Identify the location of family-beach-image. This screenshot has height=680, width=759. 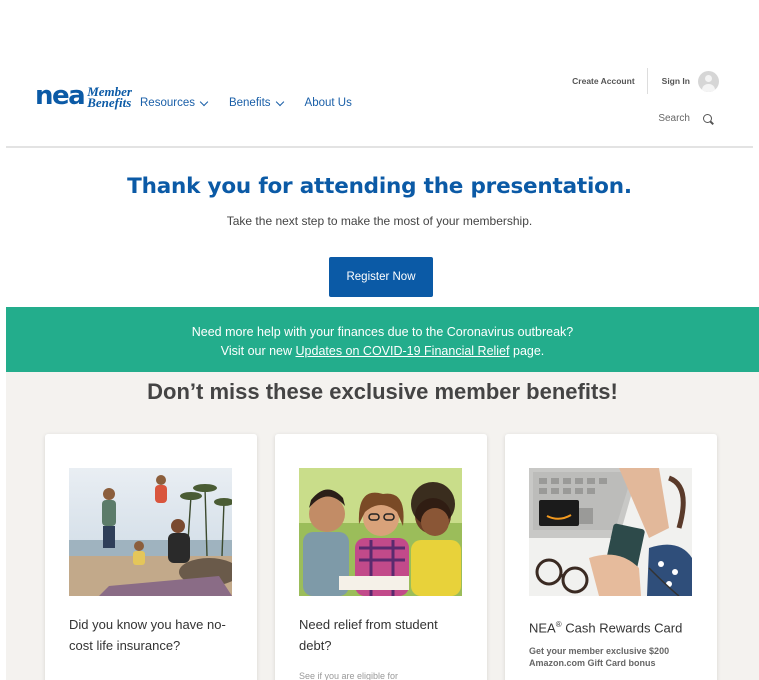
(150, 532).